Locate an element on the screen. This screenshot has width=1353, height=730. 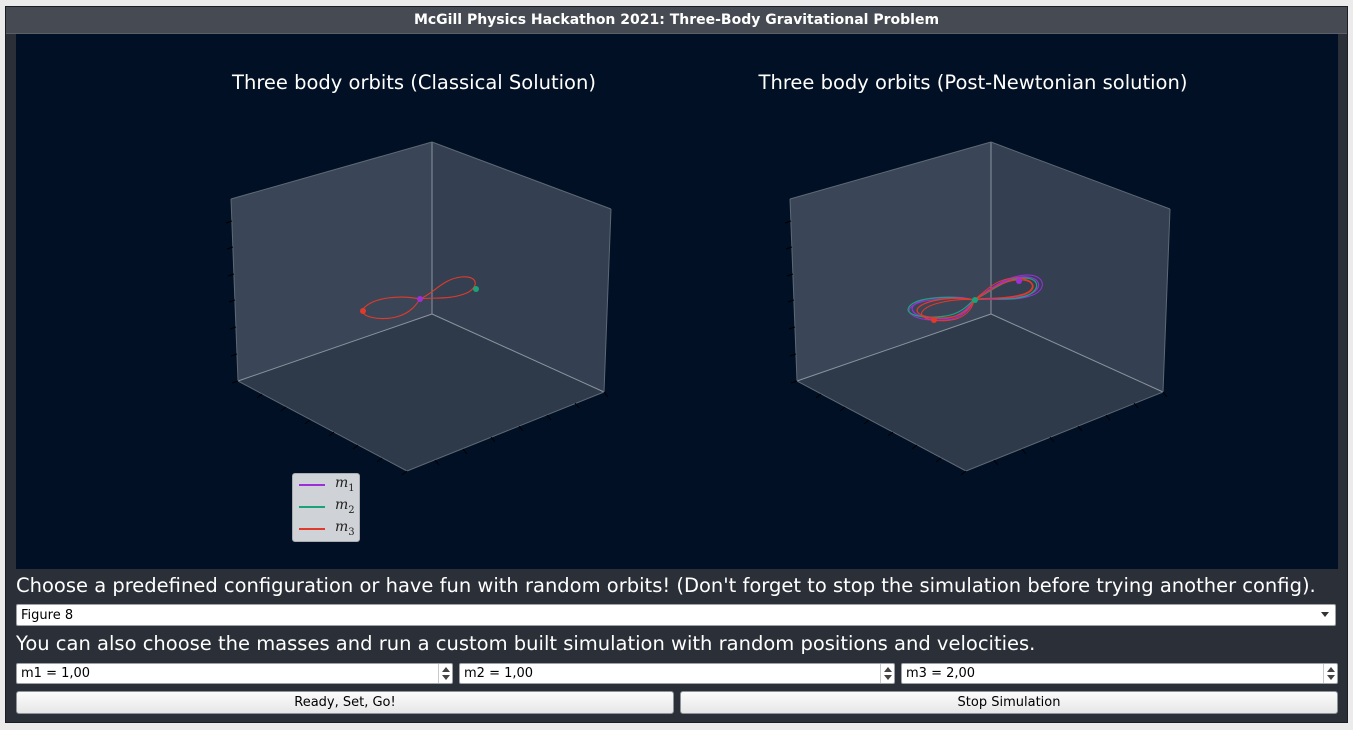
config-select-value: Figure 8 is located at coordinates (47, 615).